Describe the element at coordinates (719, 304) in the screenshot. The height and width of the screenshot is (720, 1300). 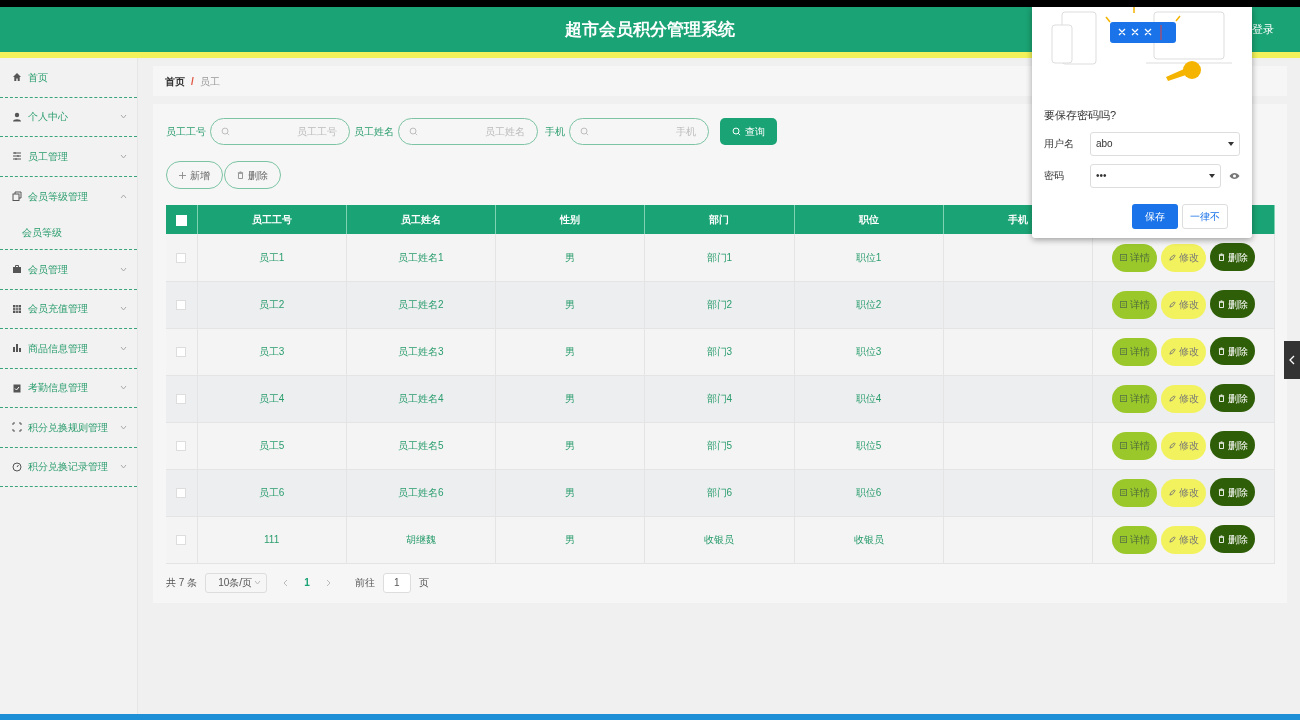
I see `table-cell: 部门2` at that location.